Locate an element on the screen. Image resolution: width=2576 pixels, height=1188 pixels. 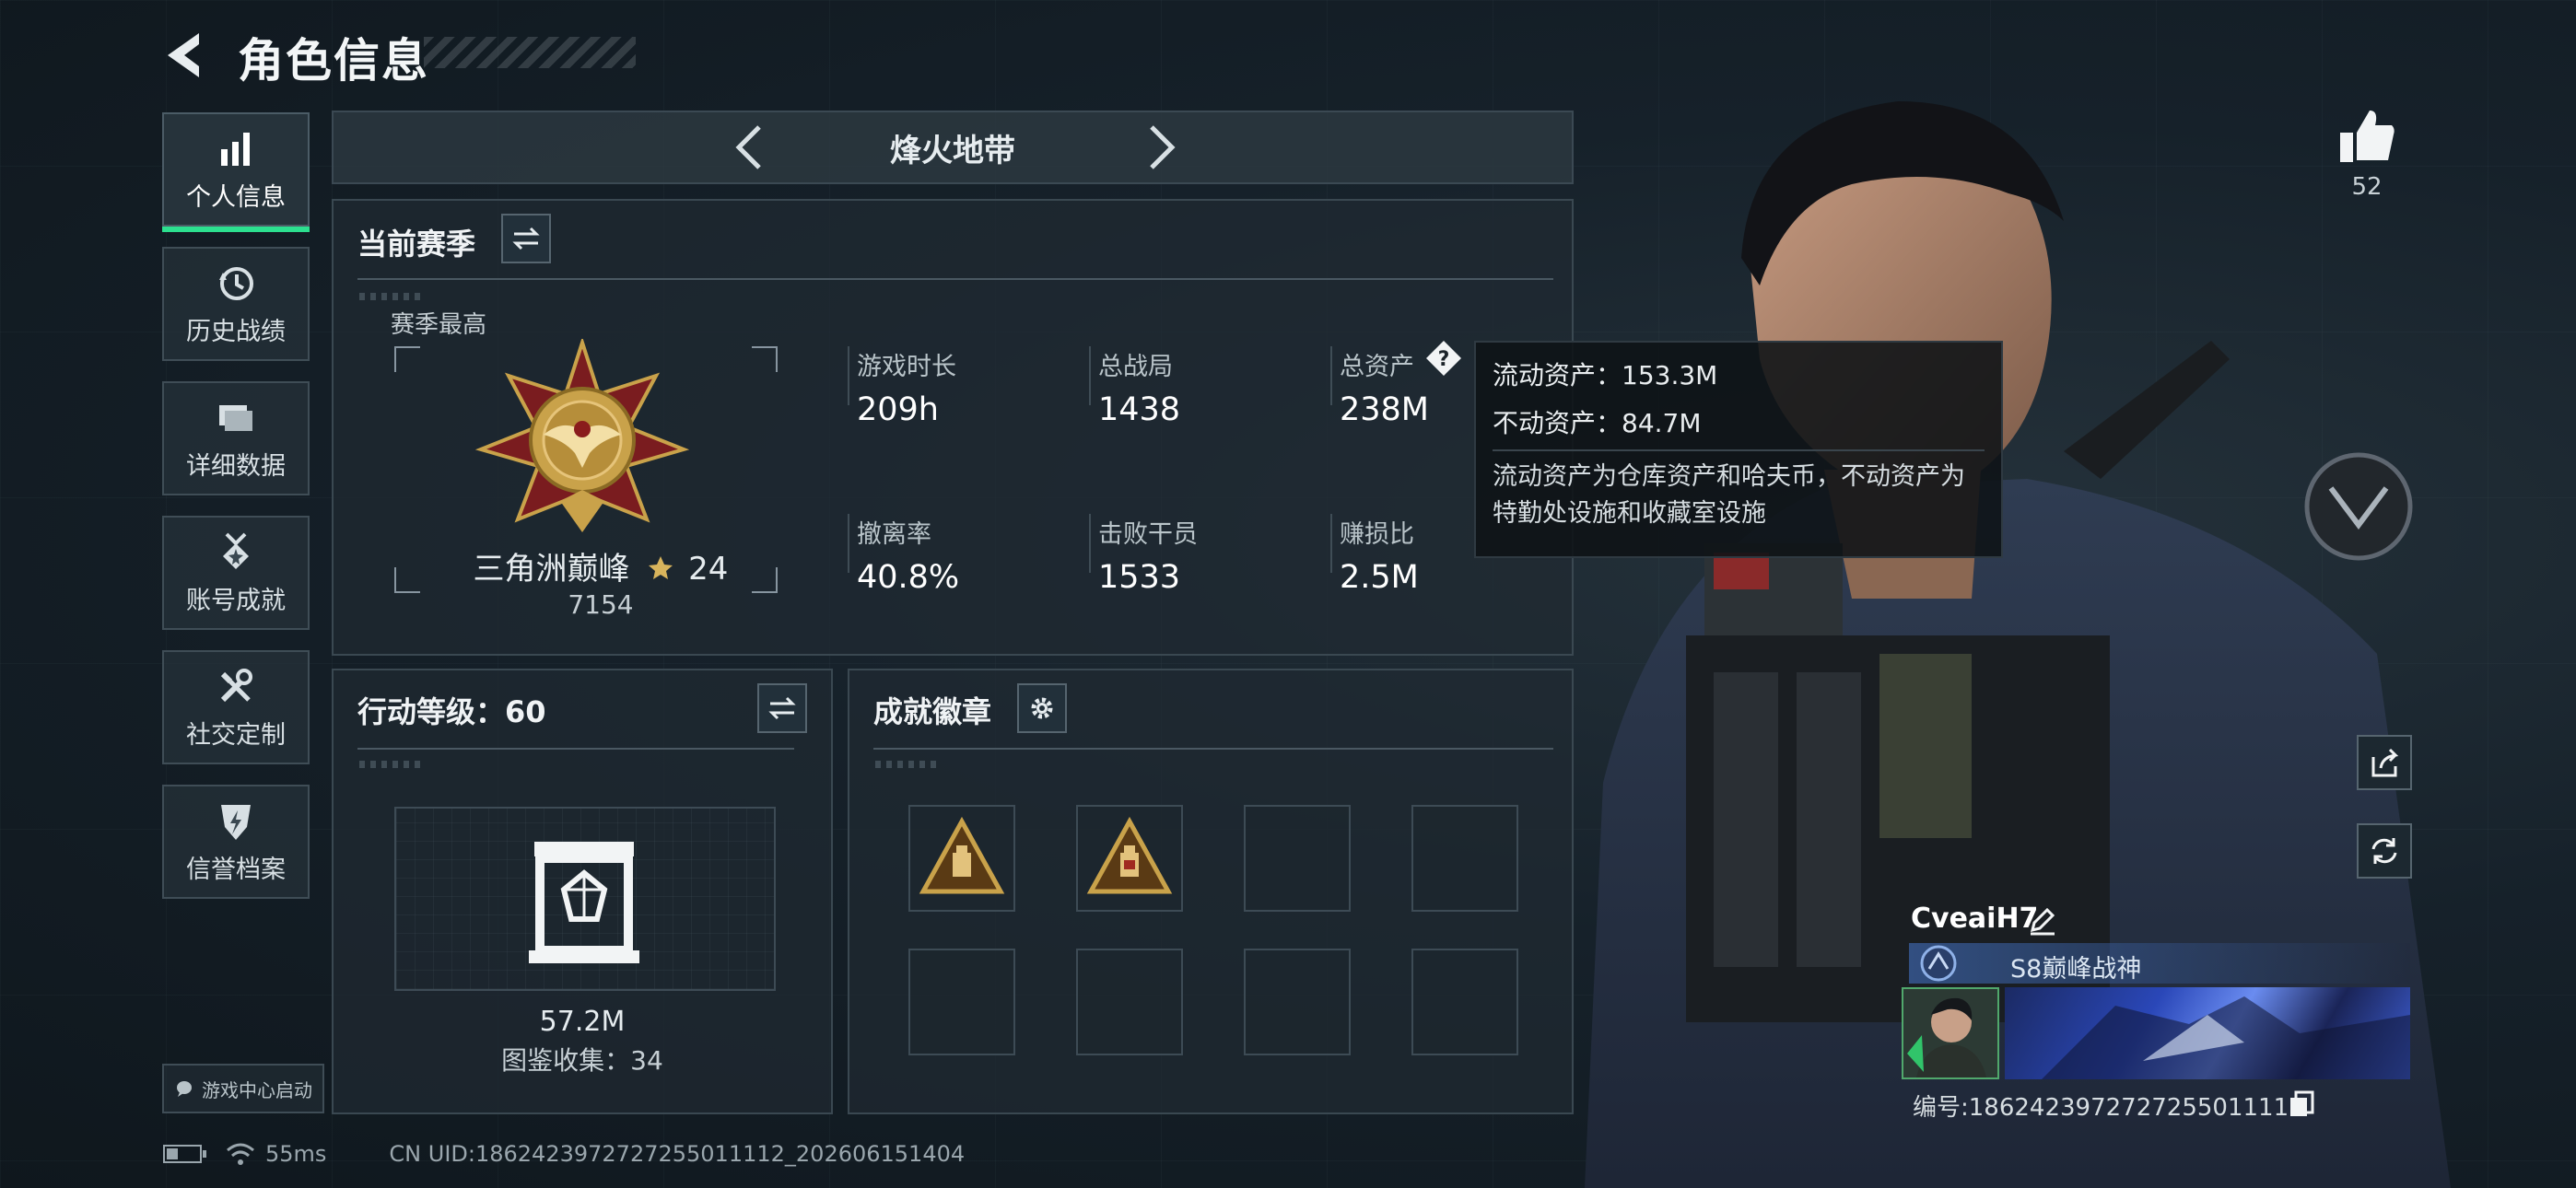
rank-stars: 24 is located at coordinates (708, 569).